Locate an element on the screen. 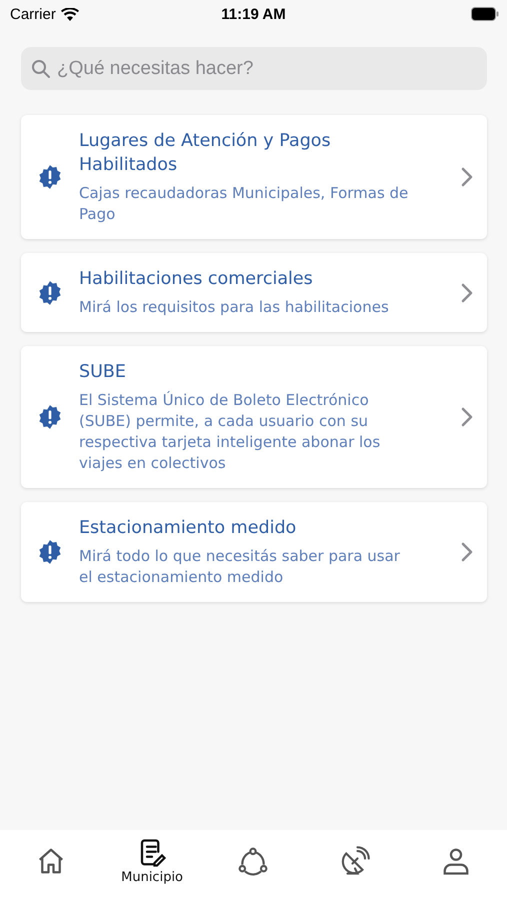 This screenshot has height=900, width=507. service-card: Estacionamiento medido Mirá todo lo que necesitás saber para usar el estacionamiento medido is located at coordinates (254, 552).